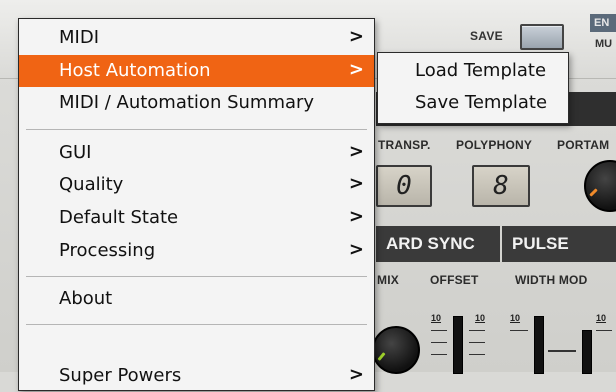 This screenshot has height=392, width=616. What do you see at coordinates (458, 345) in the screenshot?
I see `offset-slider` at bounding box center [458, 345].